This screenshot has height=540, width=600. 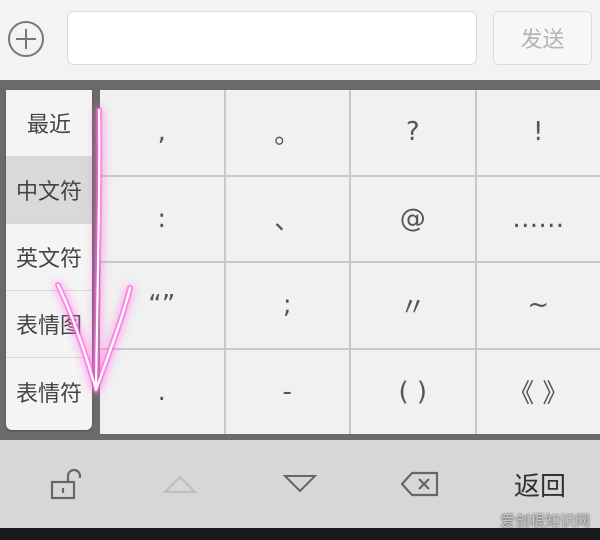 I want to click on lock-button, so click(x=65, y=484).